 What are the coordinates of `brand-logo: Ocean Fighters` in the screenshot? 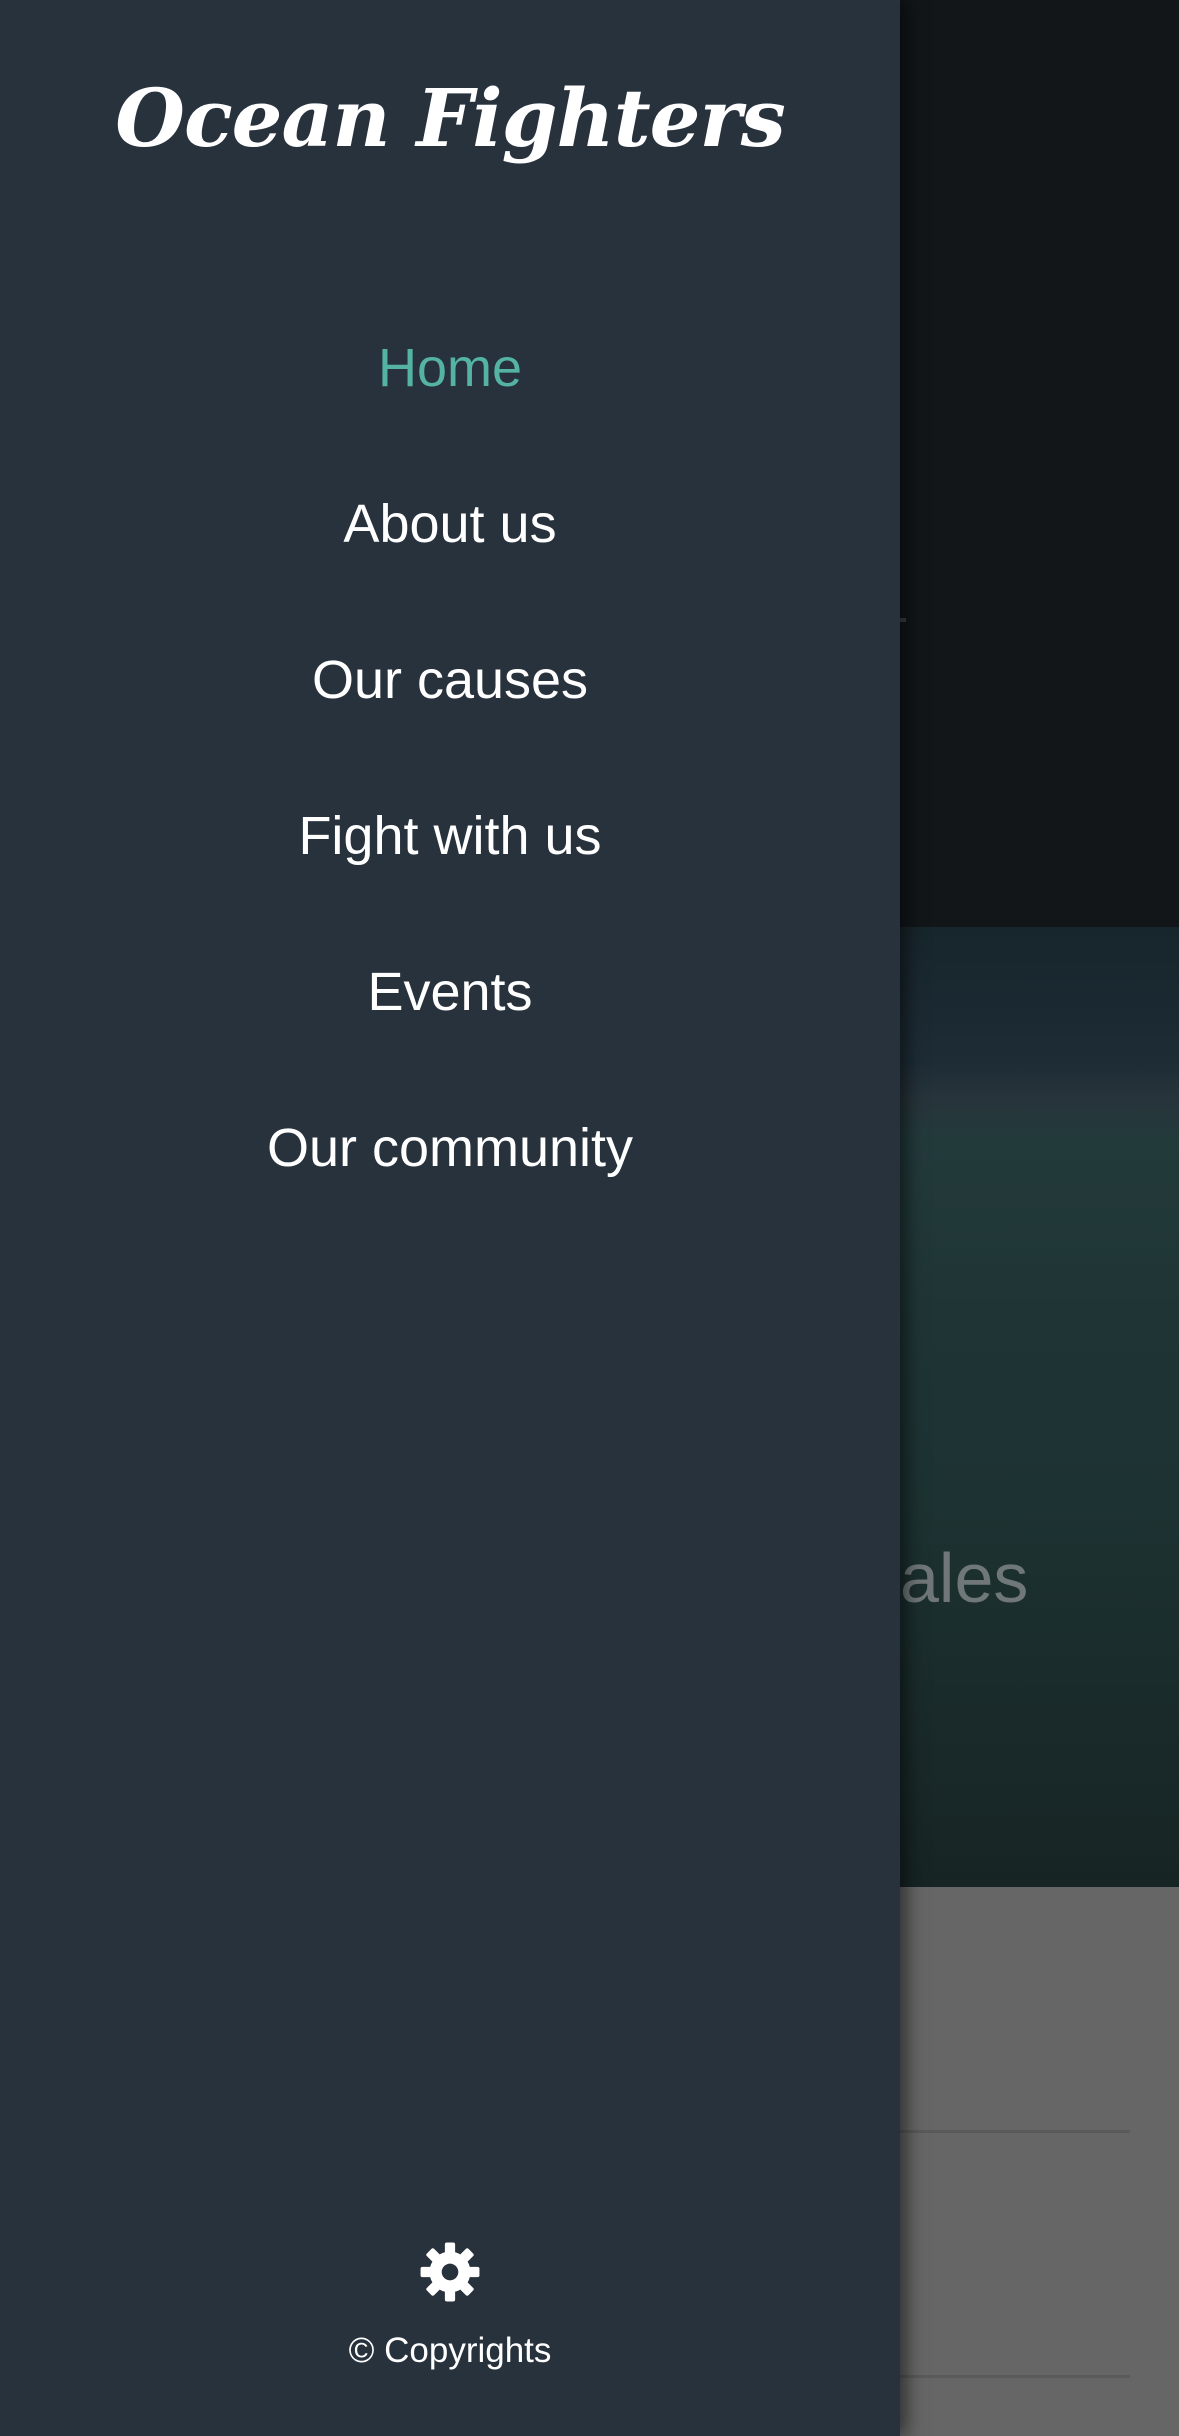 It's located at (450, 118).